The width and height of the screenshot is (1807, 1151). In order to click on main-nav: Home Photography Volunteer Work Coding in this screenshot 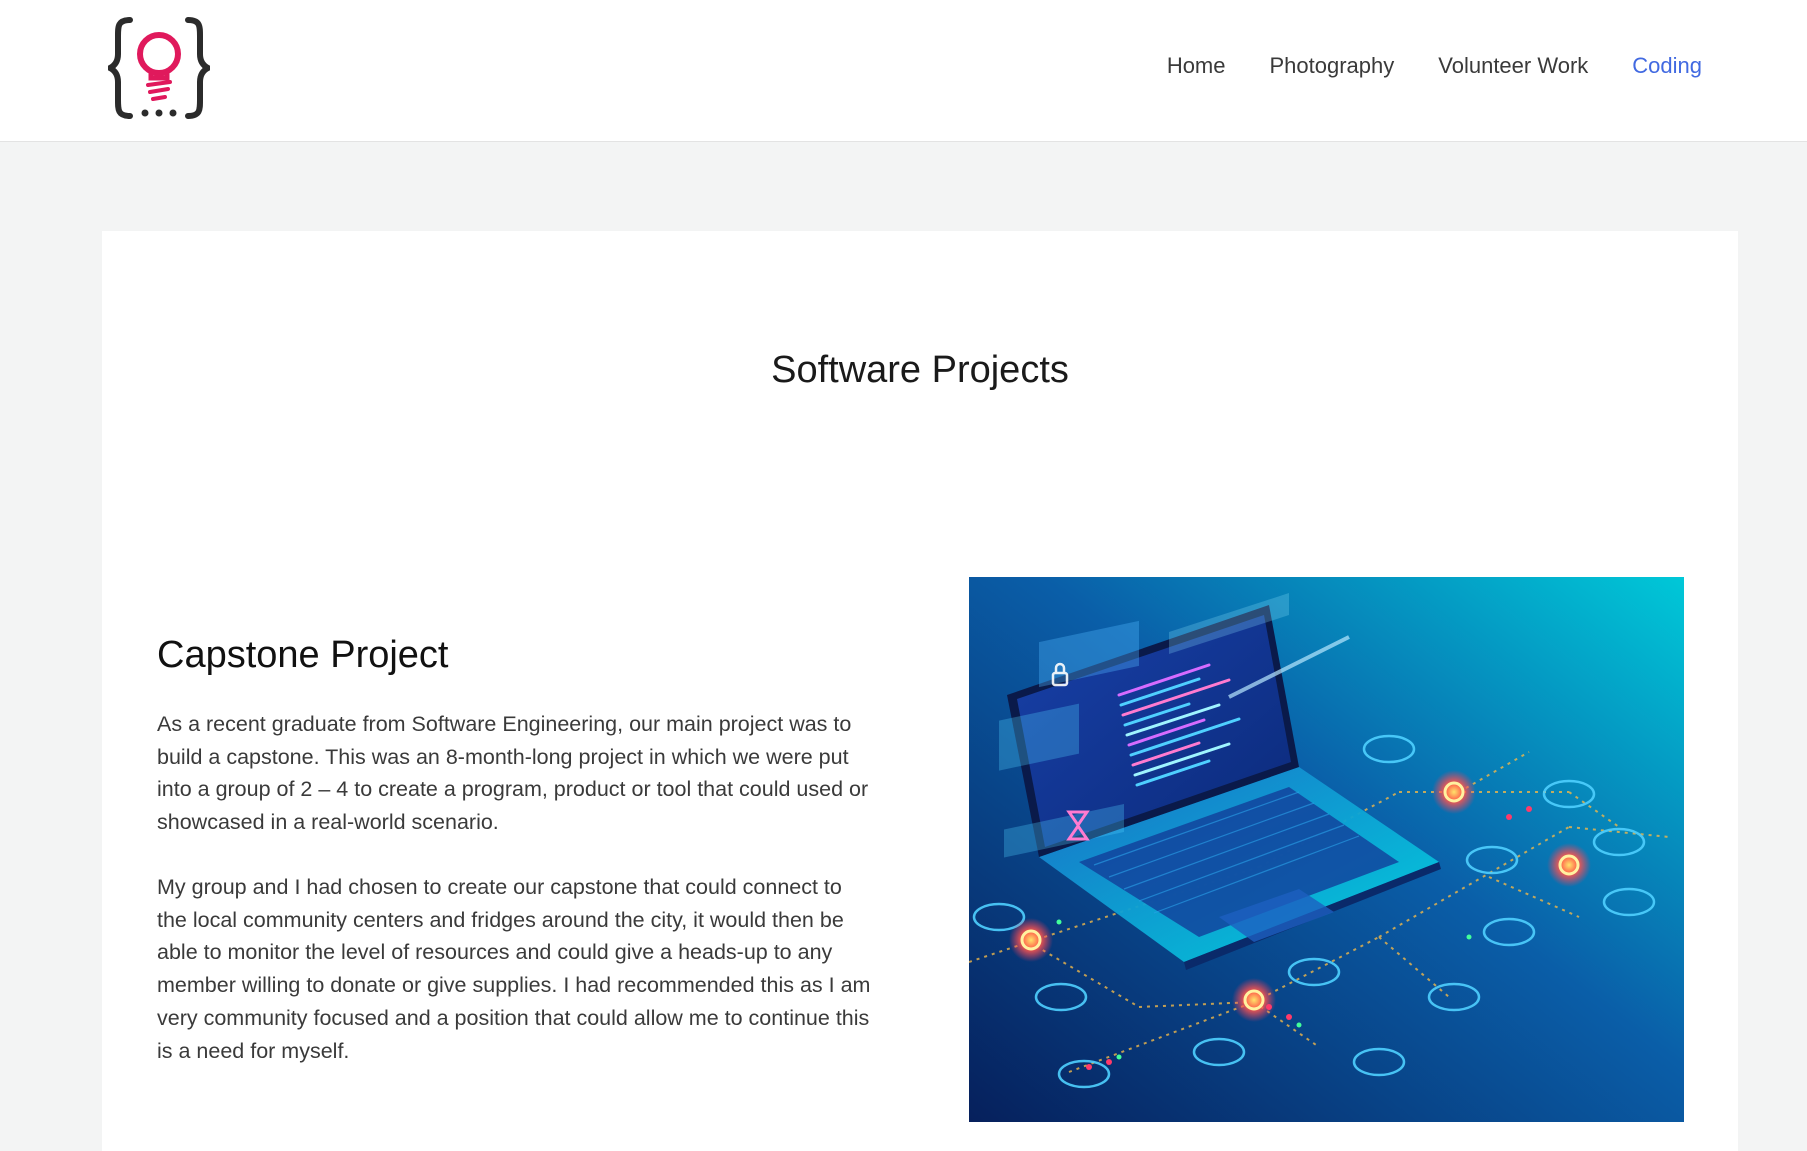, I will do `click(1434, 66)`.